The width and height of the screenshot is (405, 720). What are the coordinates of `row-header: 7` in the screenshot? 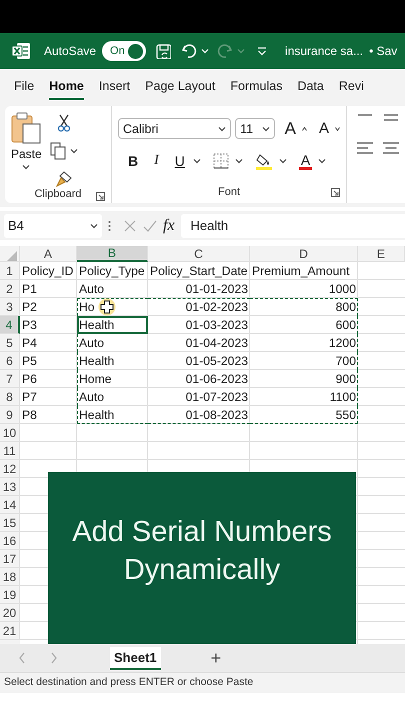 It's located at (10, 379).